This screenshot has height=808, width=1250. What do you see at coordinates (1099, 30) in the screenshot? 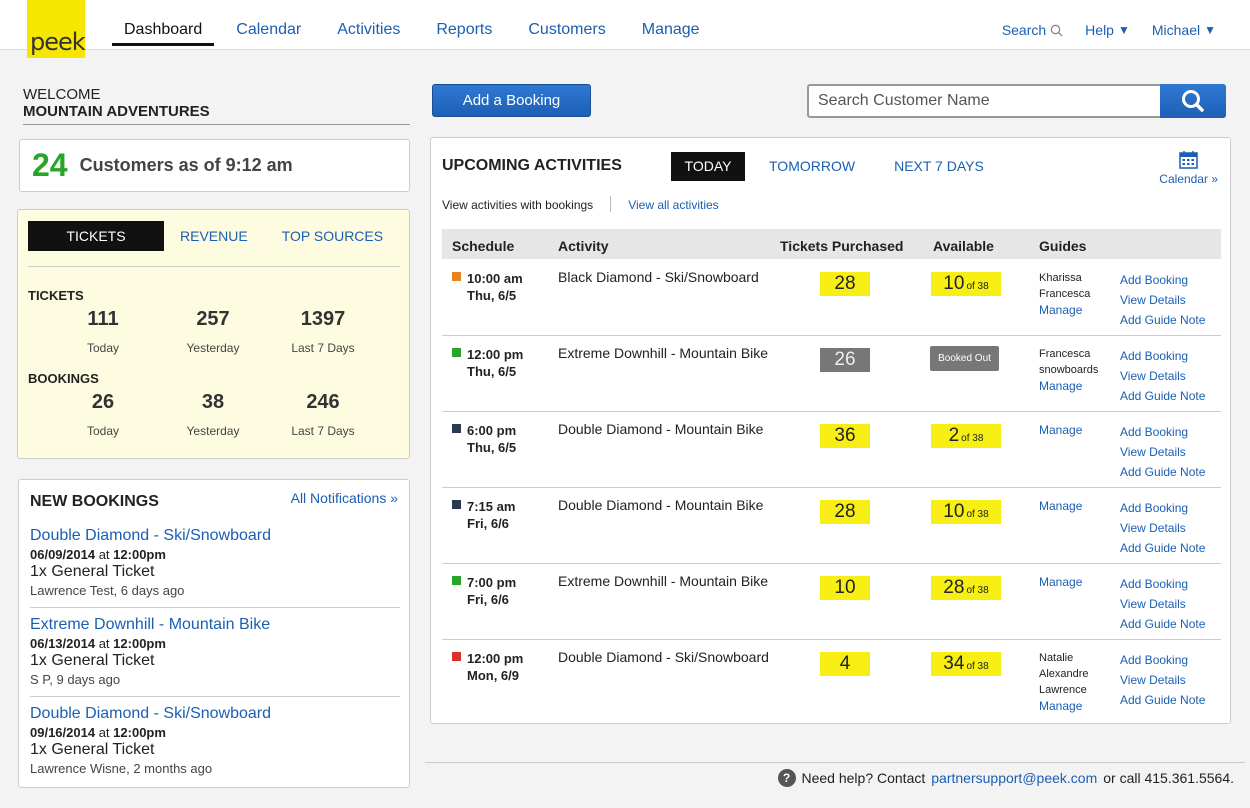
I see `nav-help-label: Help` at bounding box center [1099, 30].